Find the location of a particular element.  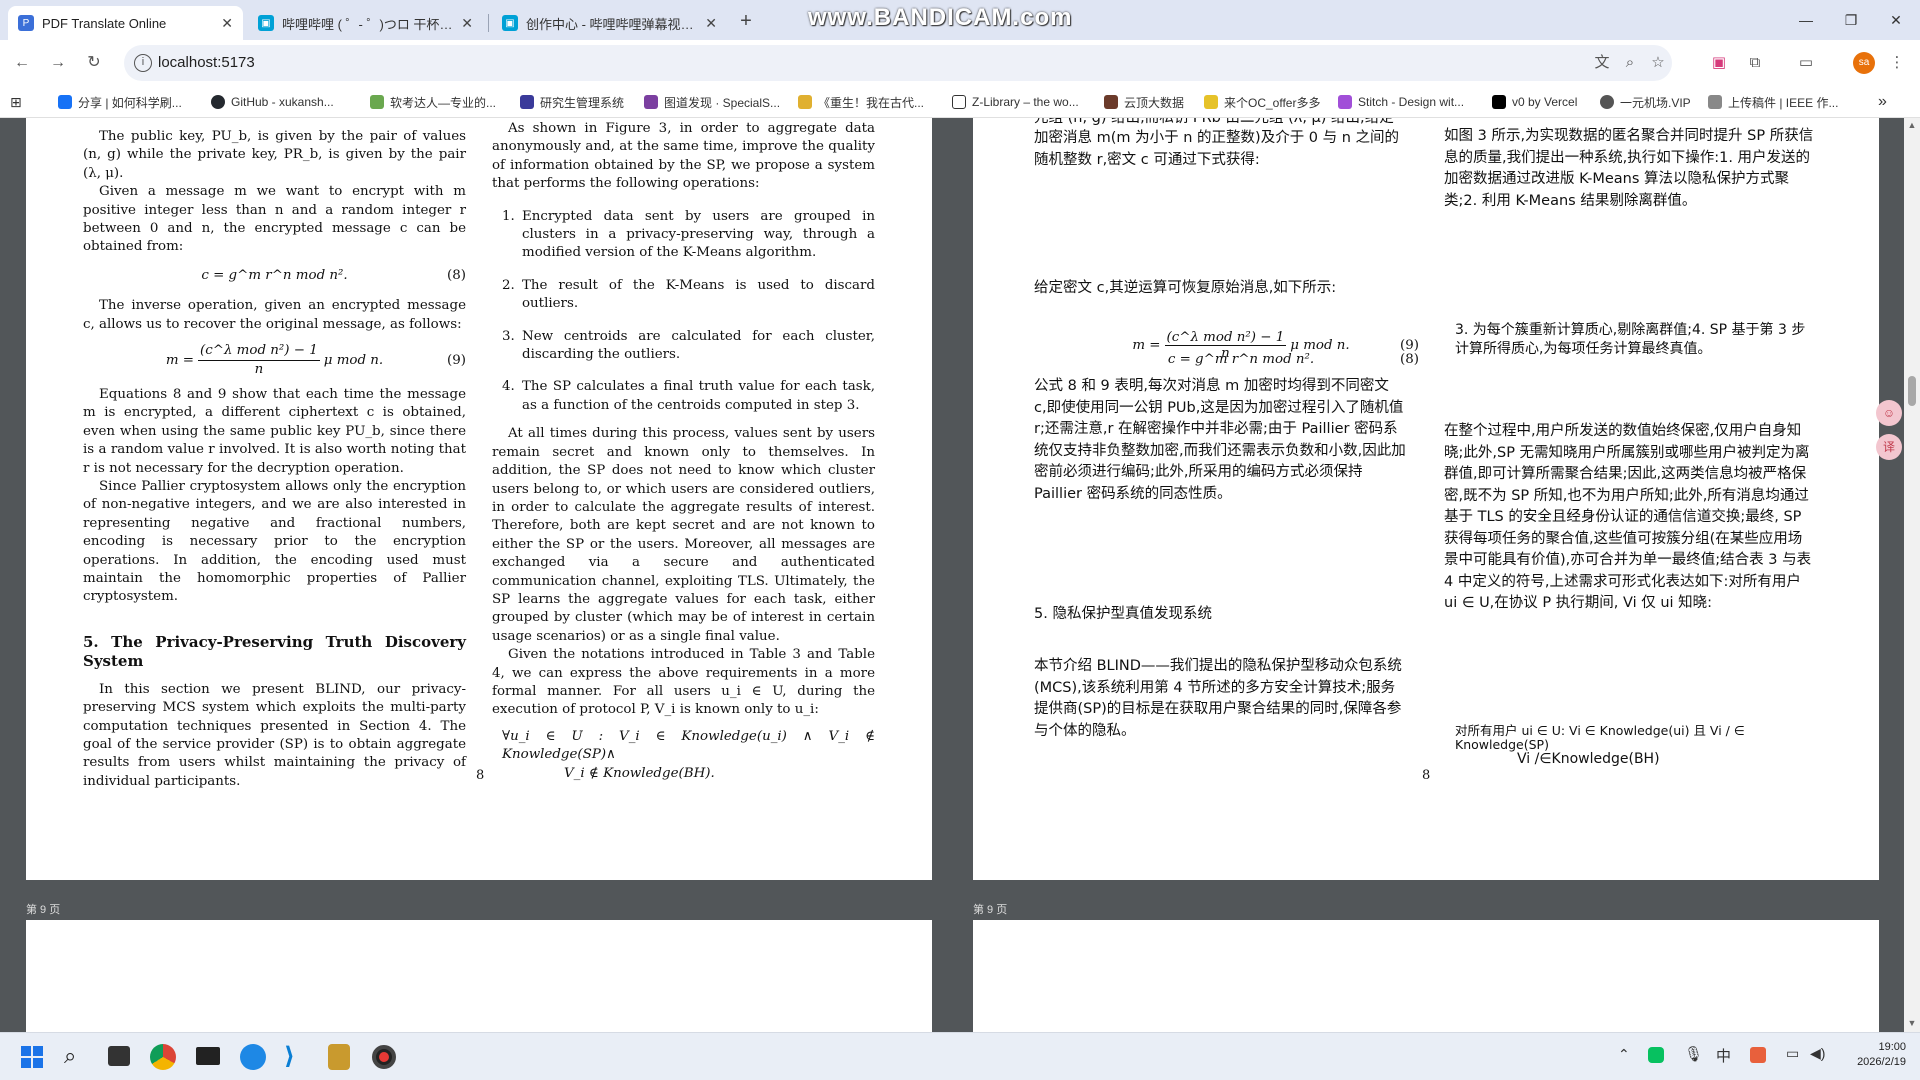

tab-pdf-translate: P PDF Translate Online ✕ is located at coordinates (125, 23).